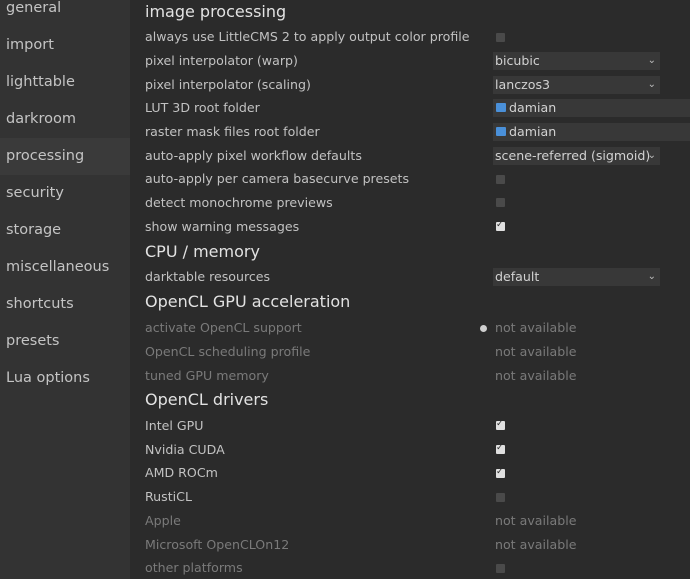 Image resolution: width=690 pixels, height=579 pixels. What do you see at coordinates (174, 425) in the screenshot?
I see `intel-label: Intel GPU` at bounding box center [174, 425].